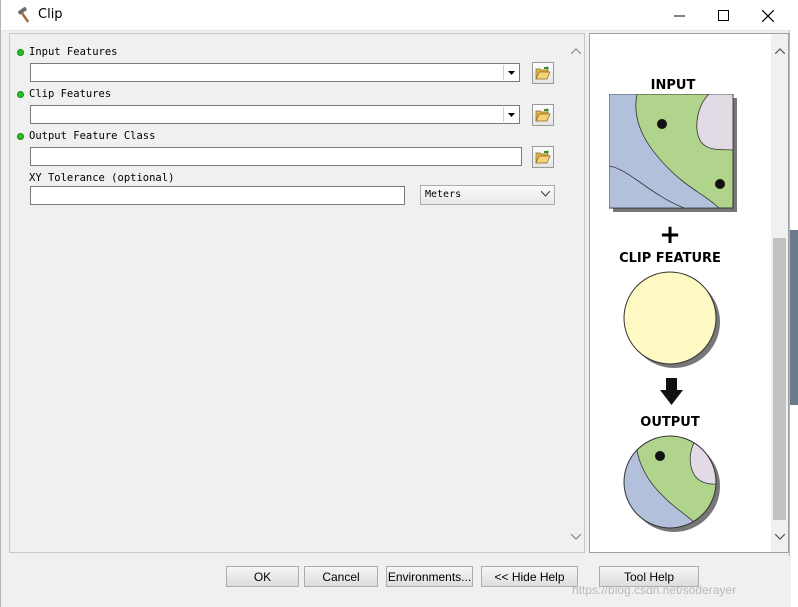 The image size is (798, 607). Describe the element at coordinates (275, 72) in the screenshot. I see `input-features-combo` at that location.